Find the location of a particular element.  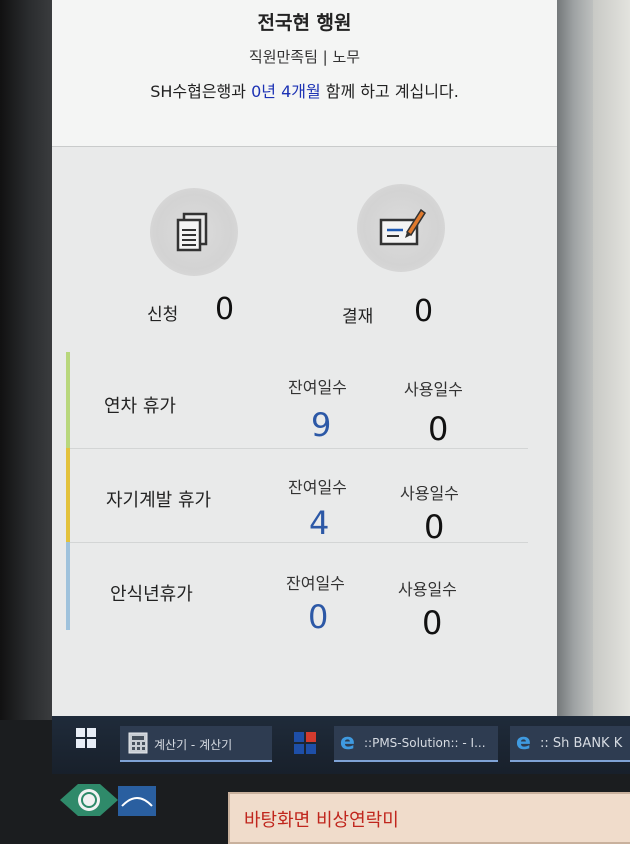

energy-logo is located at coordinates (137, 801).